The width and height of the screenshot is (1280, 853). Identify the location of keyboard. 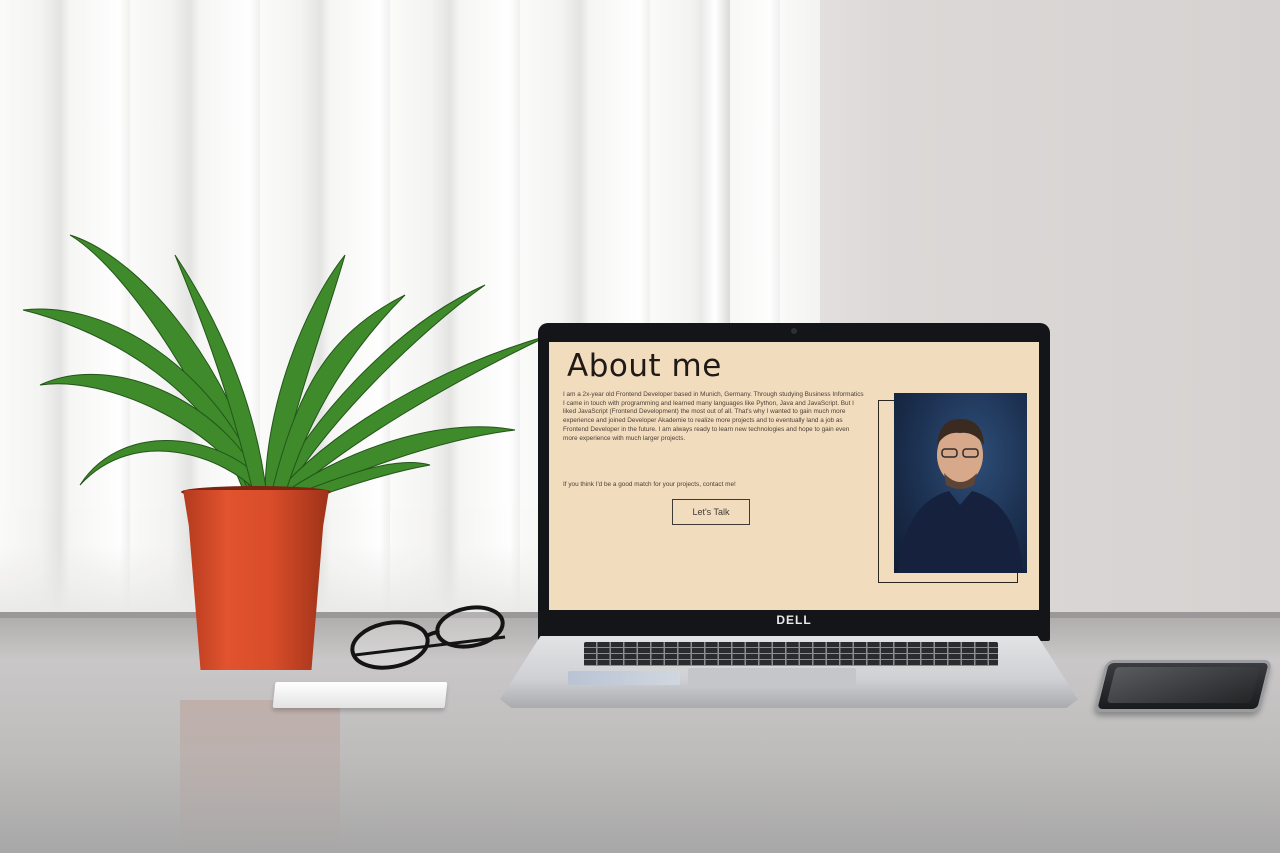
(791, 654).